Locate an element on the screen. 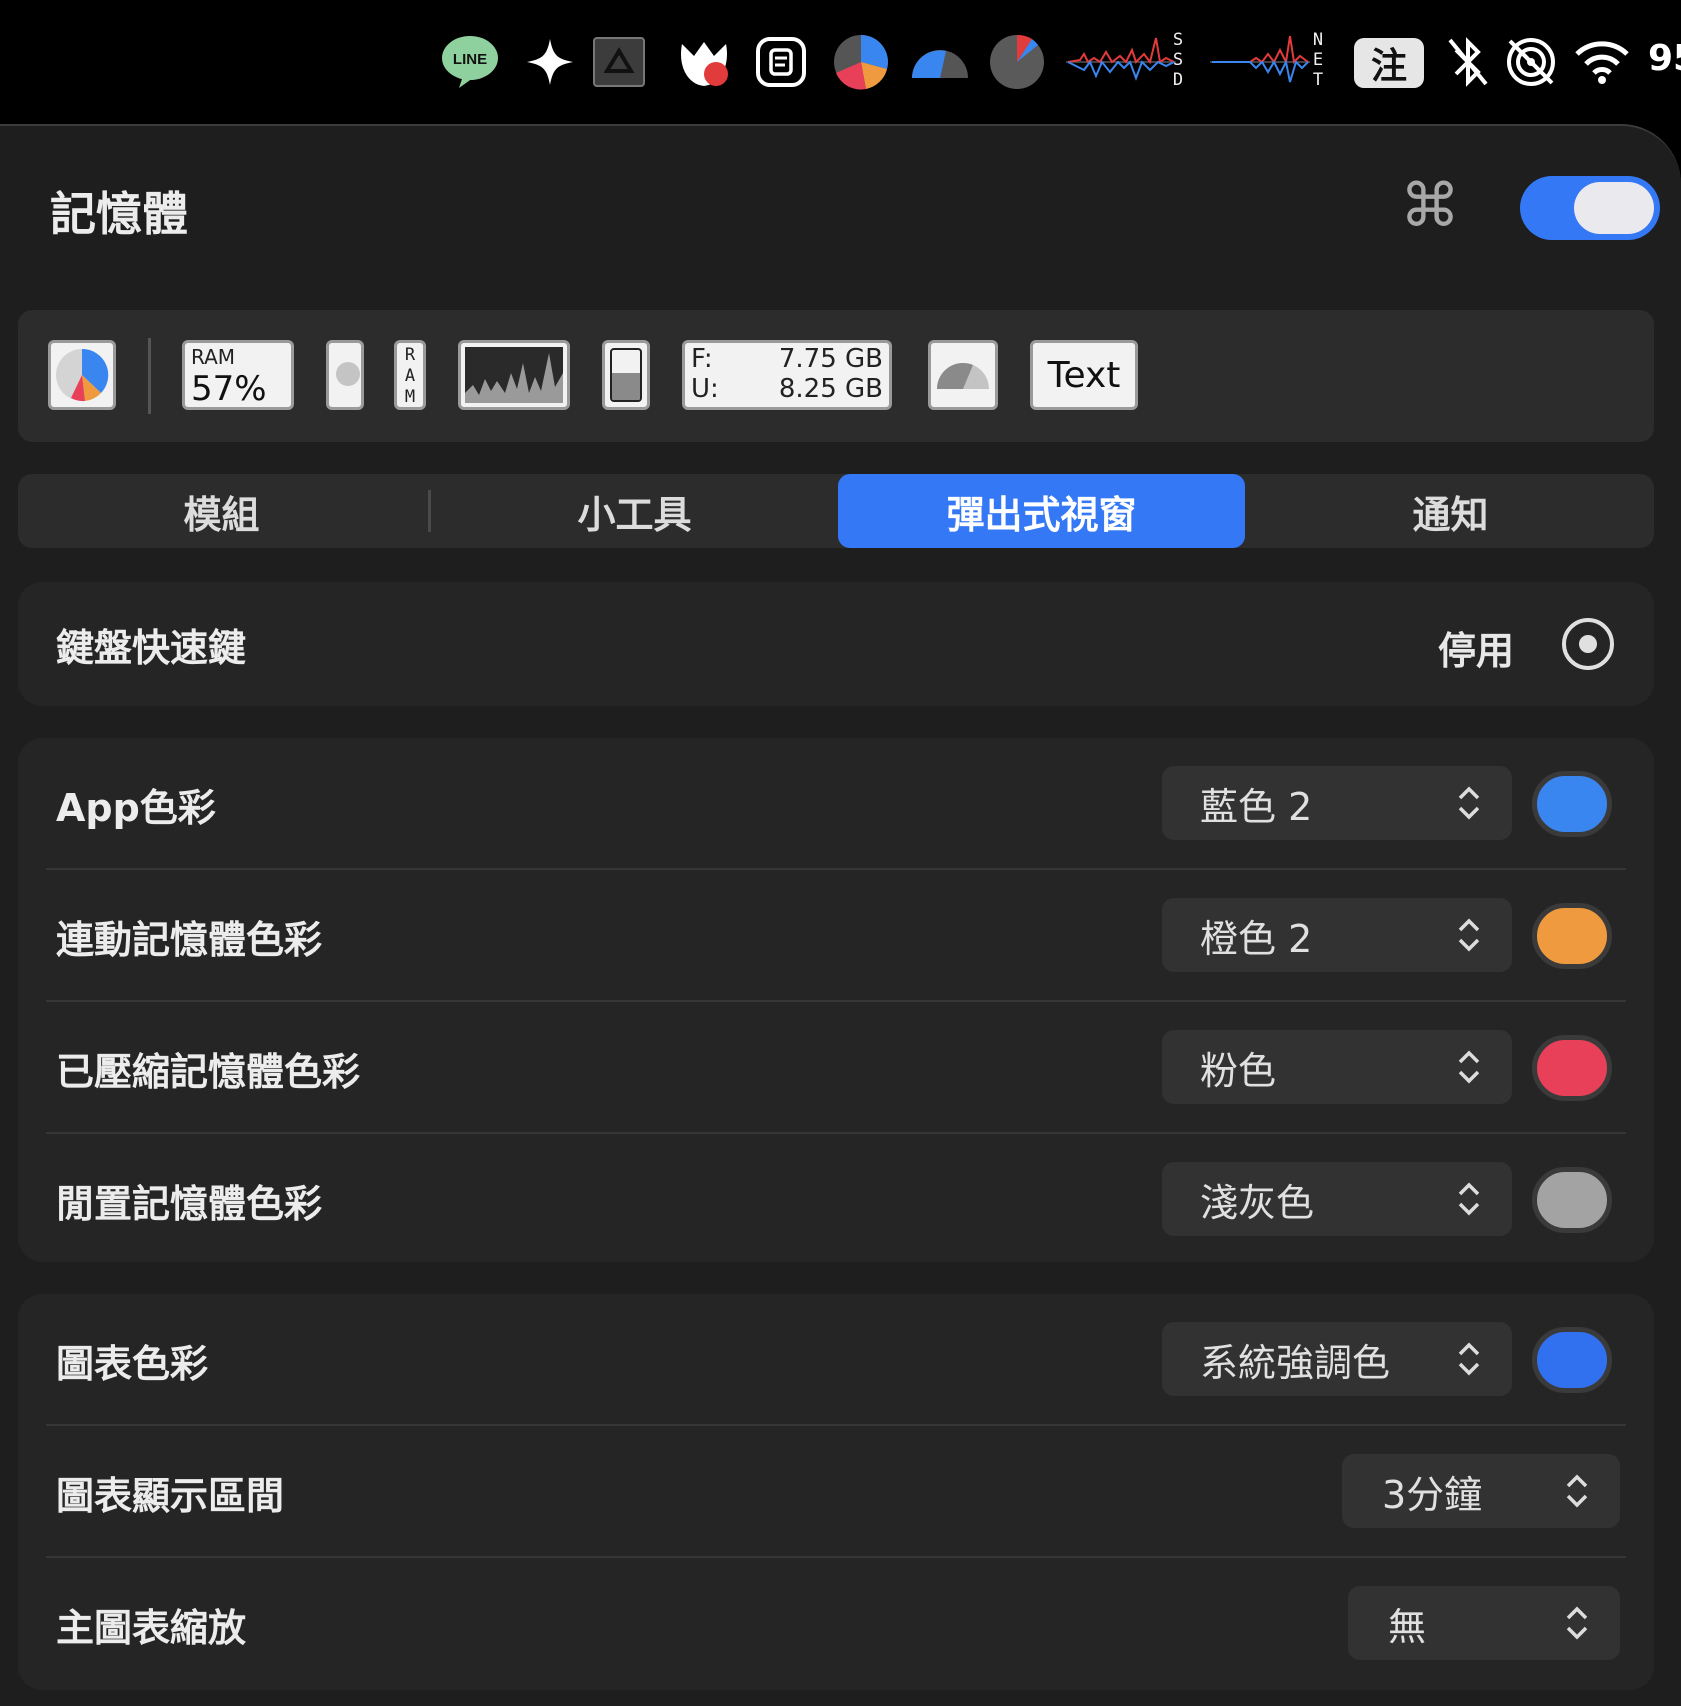  compressed-color-swatch is located at coordinates (1572, 1068).